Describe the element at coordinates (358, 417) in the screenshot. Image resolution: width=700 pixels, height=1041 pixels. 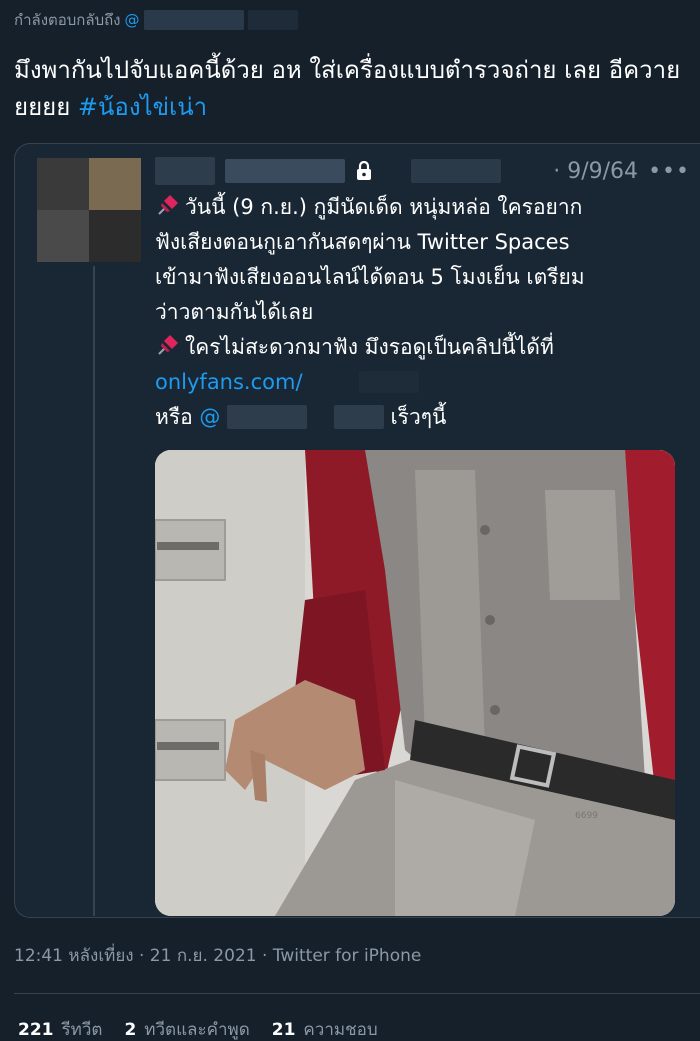
I see `redacted-mention-part` at that location.